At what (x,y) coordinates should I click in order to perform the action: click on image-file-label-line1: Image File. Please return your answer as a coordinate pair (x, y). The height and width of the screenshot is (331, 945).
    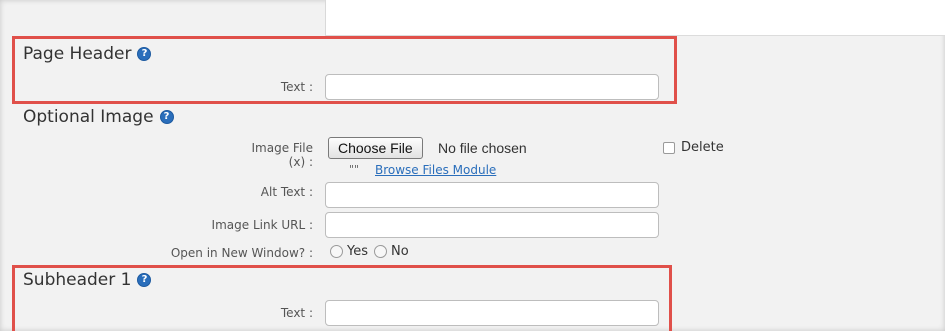
    Looking at the image, I should click on (282, 148).